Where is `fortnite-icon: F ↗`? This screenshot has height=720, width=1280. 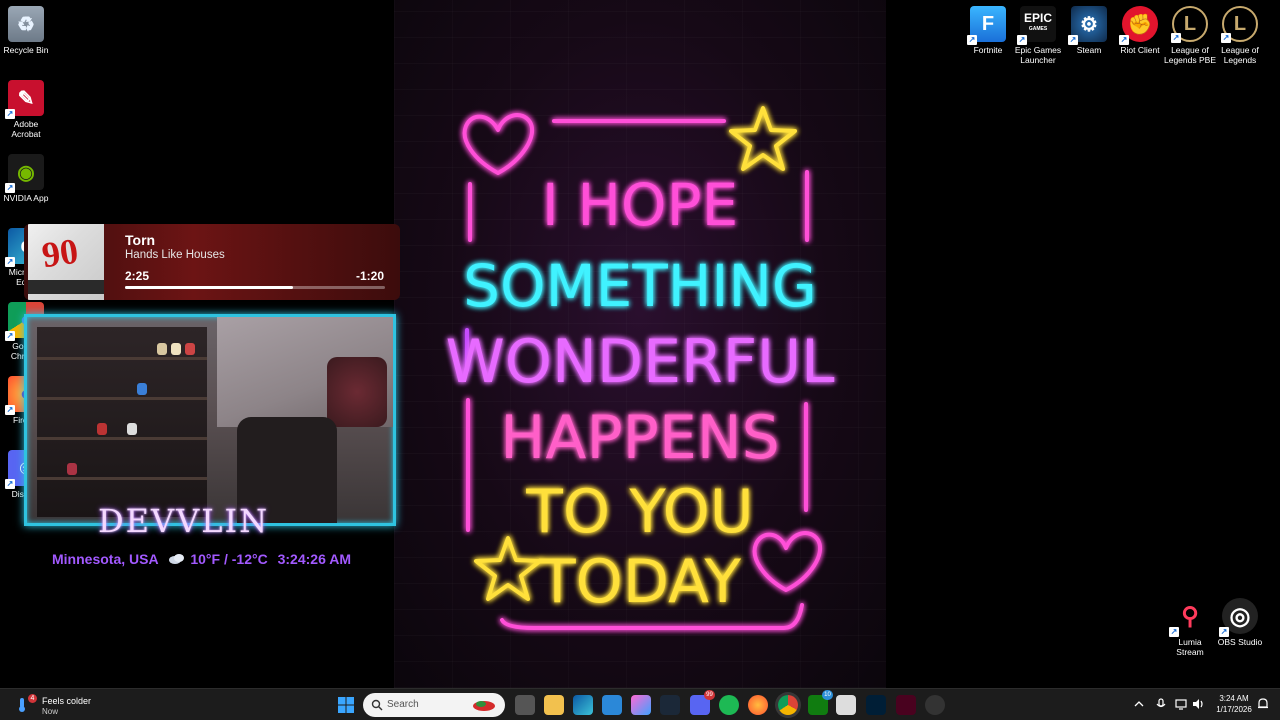 fortnite-icon: F ↗ is located at coordinates (986, 25).